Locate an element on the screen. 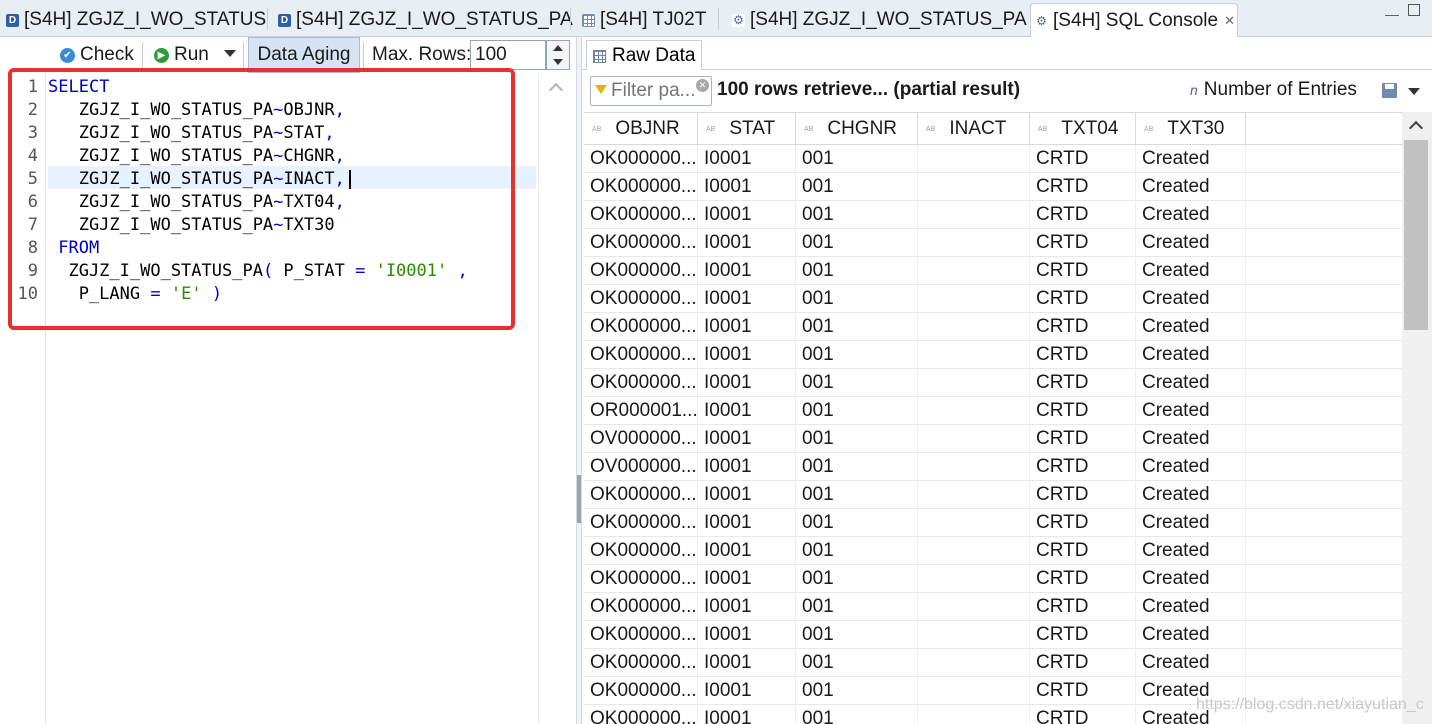 This screenshot has height=724, width=1432. tab-zgjz-i-wo-status: D [S4H] ZGJZ_I_WO_STATUS is located at coordinates (134, 20).